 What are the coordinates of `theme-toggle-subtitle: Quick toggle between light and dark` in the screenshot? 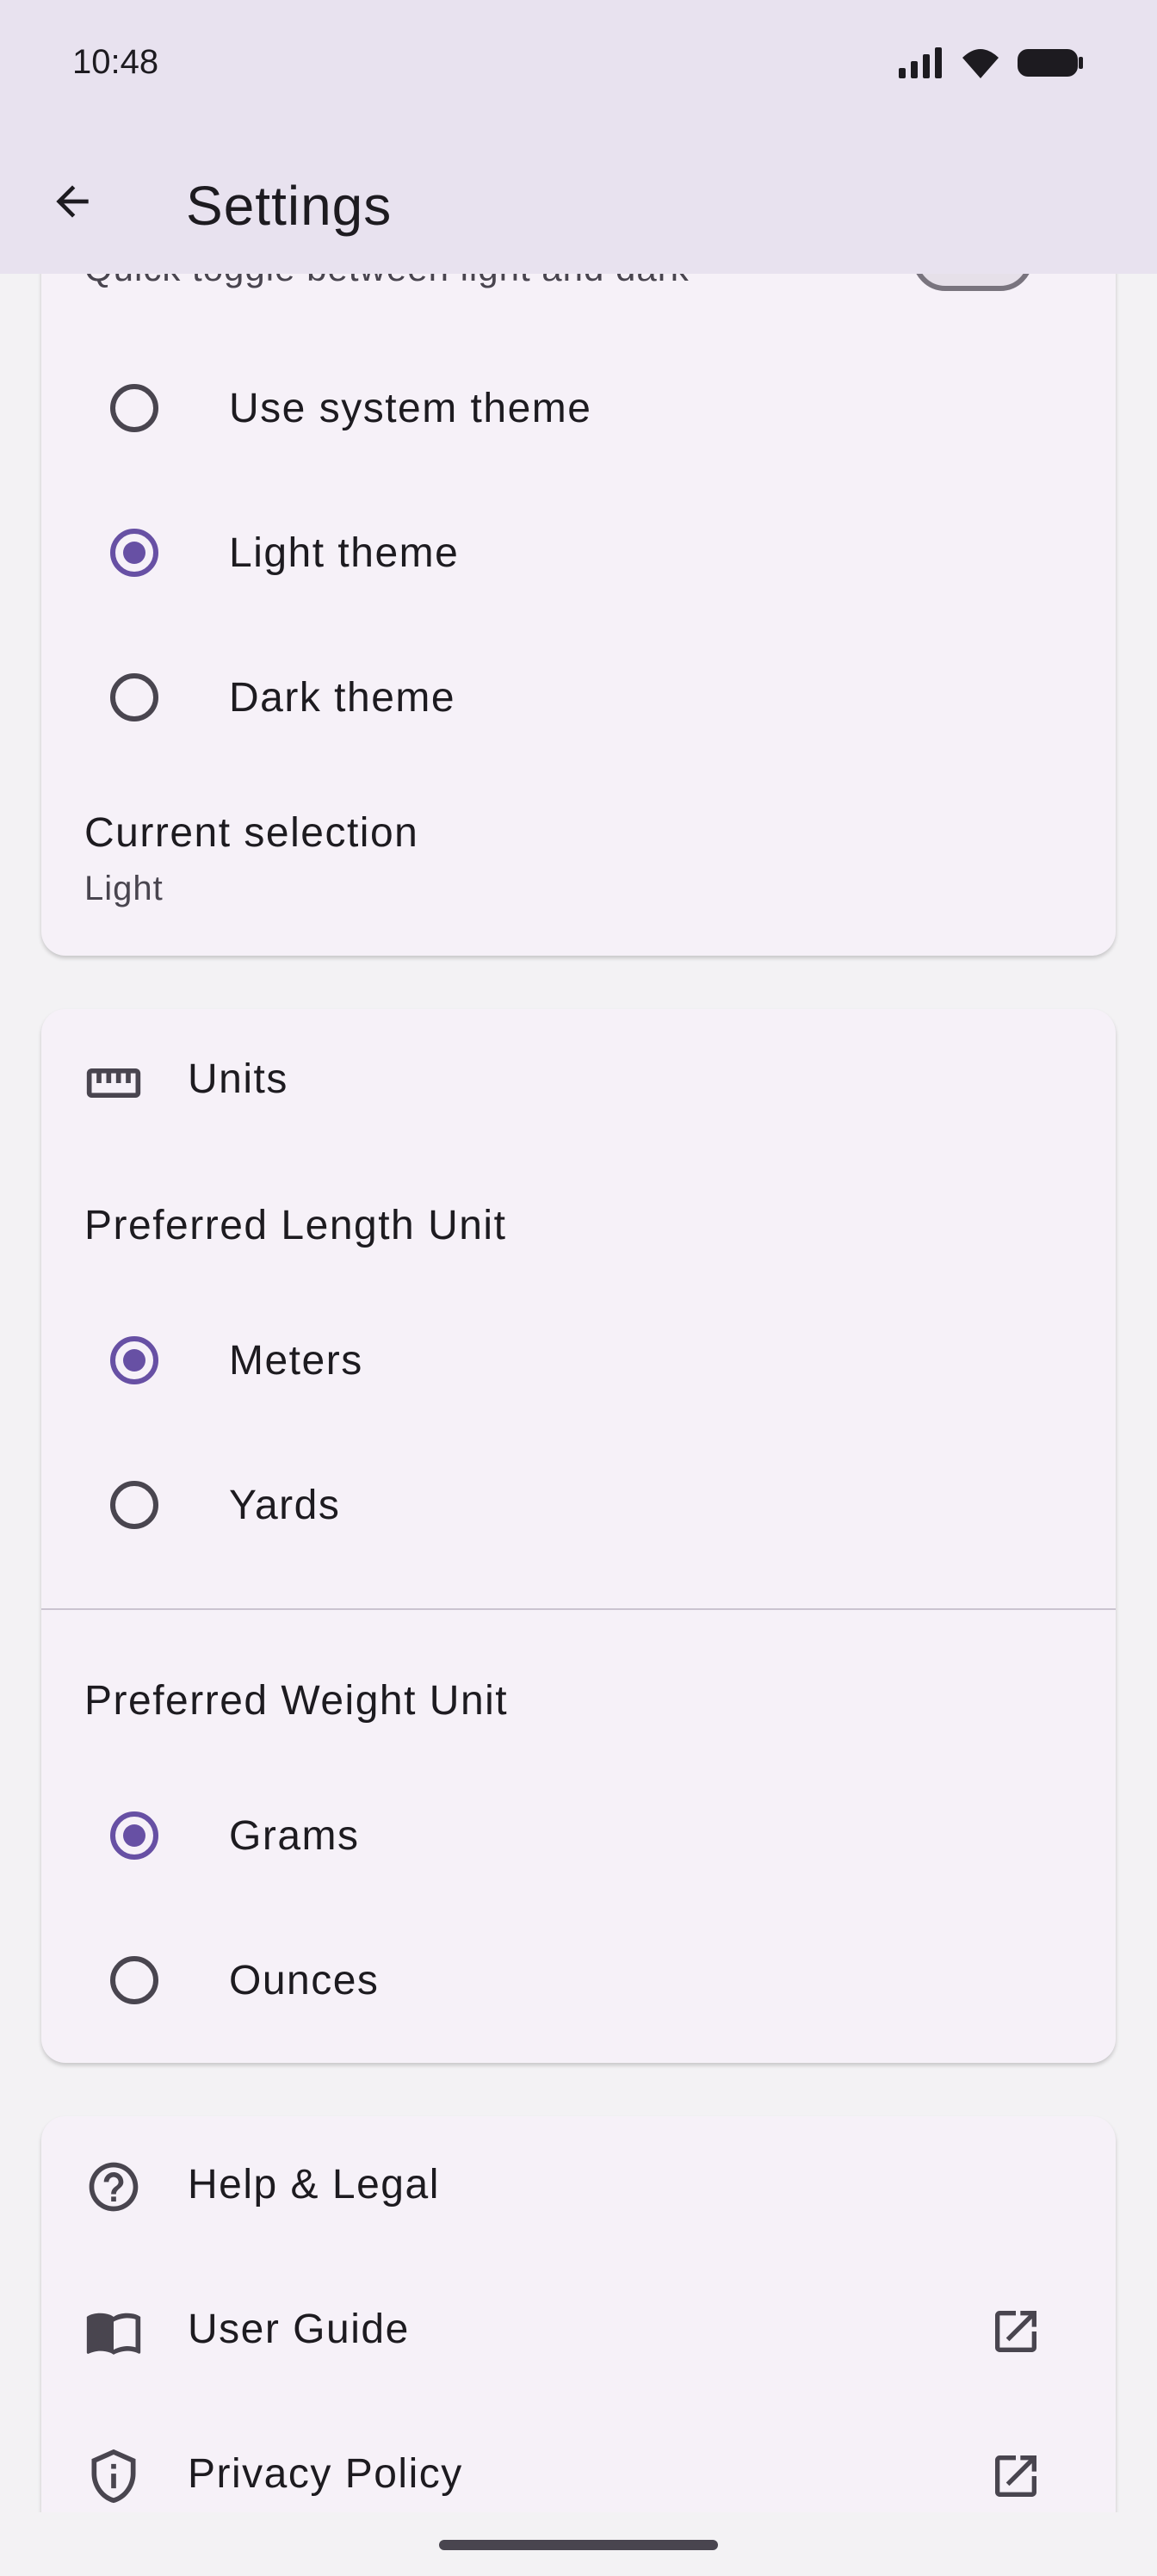 It's located at (387, 282).